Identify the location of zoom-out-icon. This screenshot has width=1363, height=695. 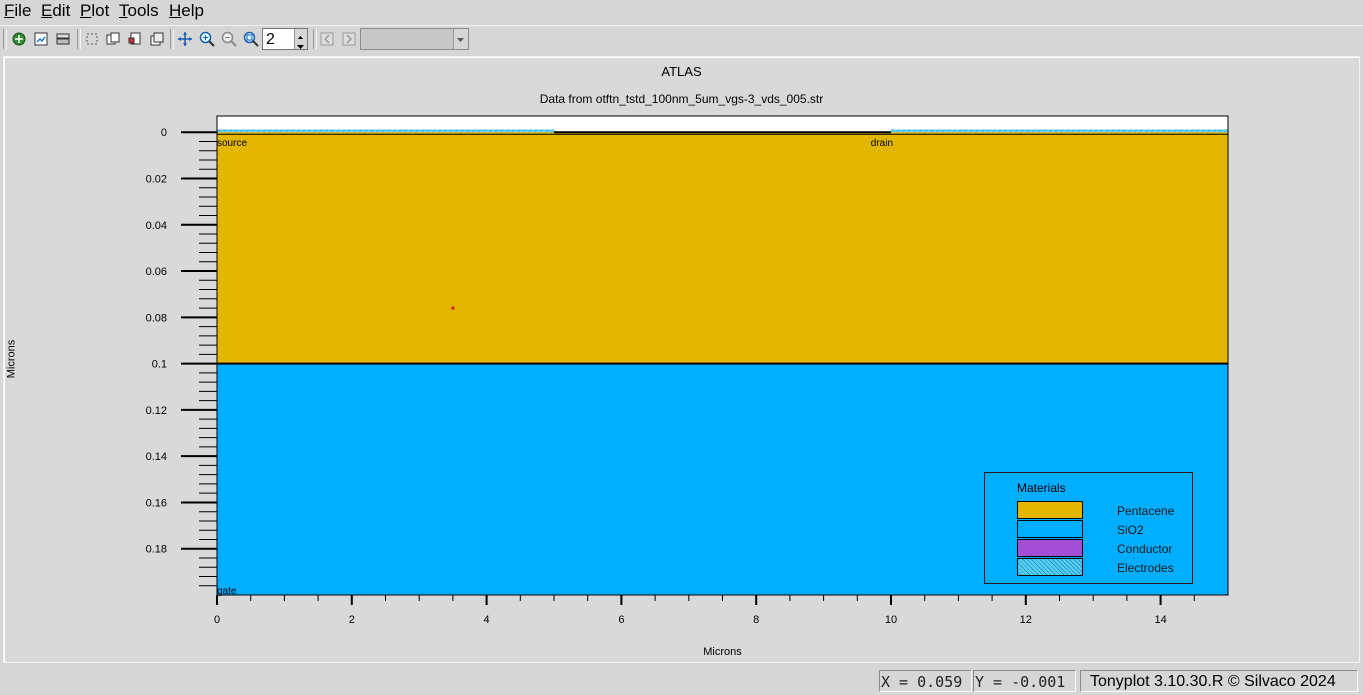
(229, 39).